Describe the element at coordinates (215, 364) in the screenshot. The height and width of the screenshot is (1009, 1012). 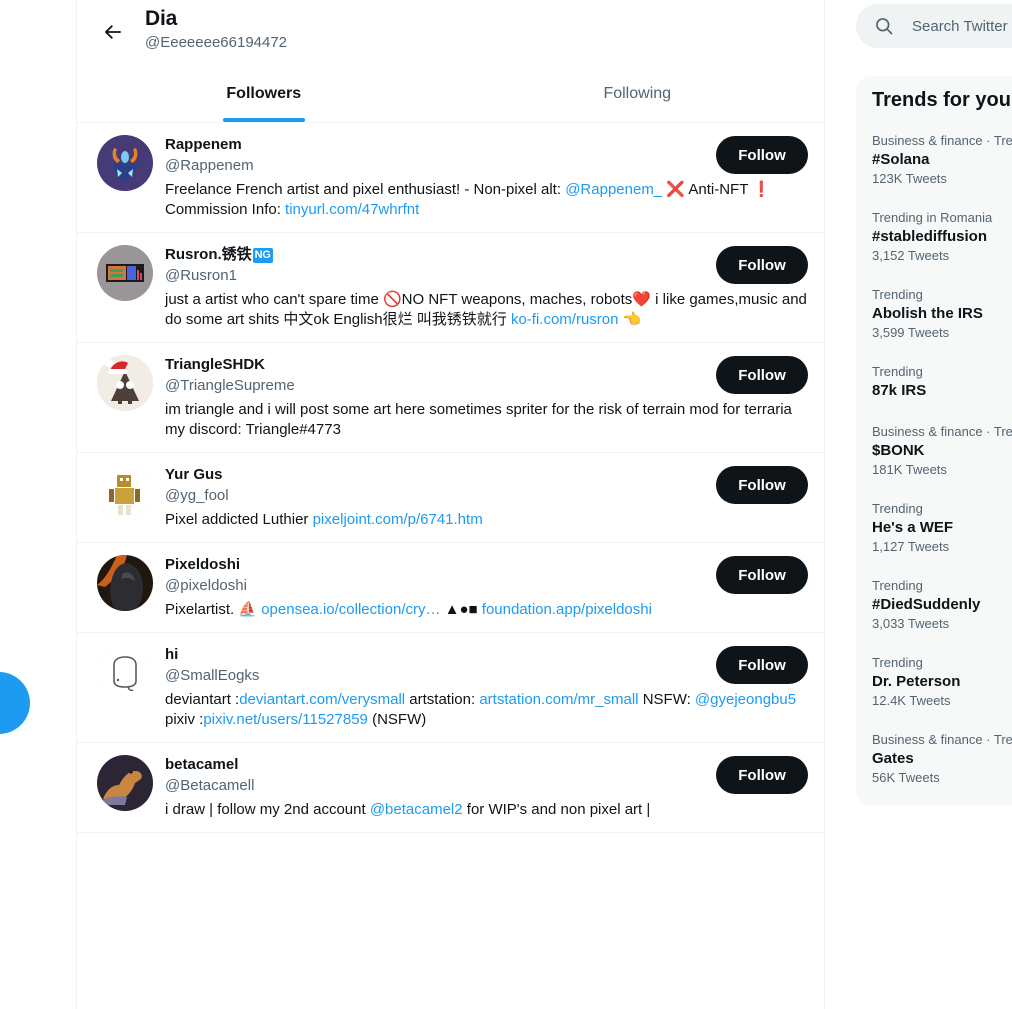
I see `display-name-text: TriangleSHDK` at that location.